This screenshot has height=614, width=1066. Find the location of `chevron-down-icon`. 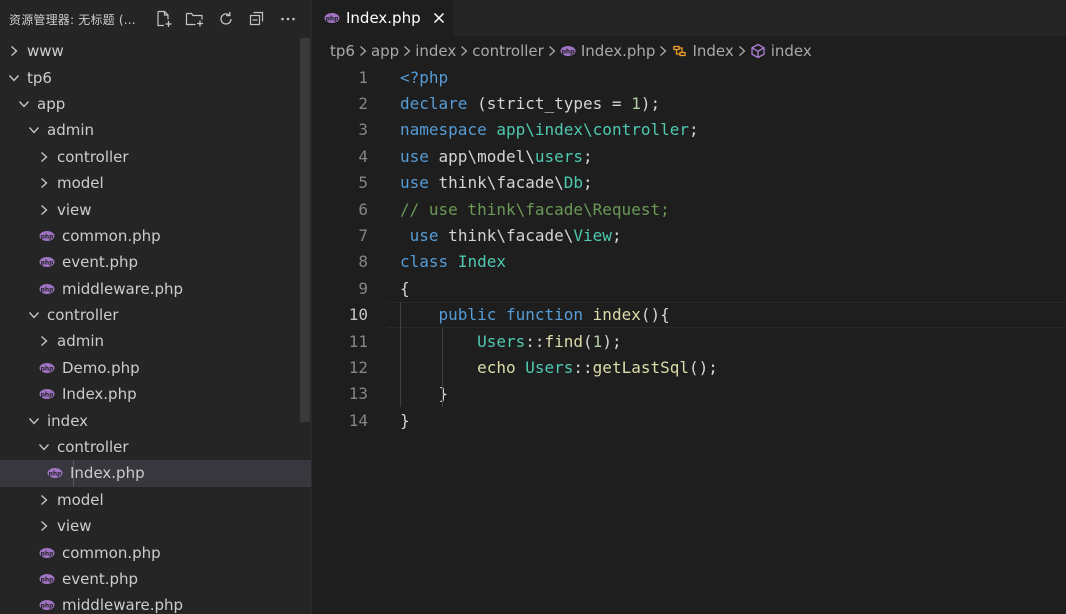

chevron-down-icon is located at coordinates (34, 130).